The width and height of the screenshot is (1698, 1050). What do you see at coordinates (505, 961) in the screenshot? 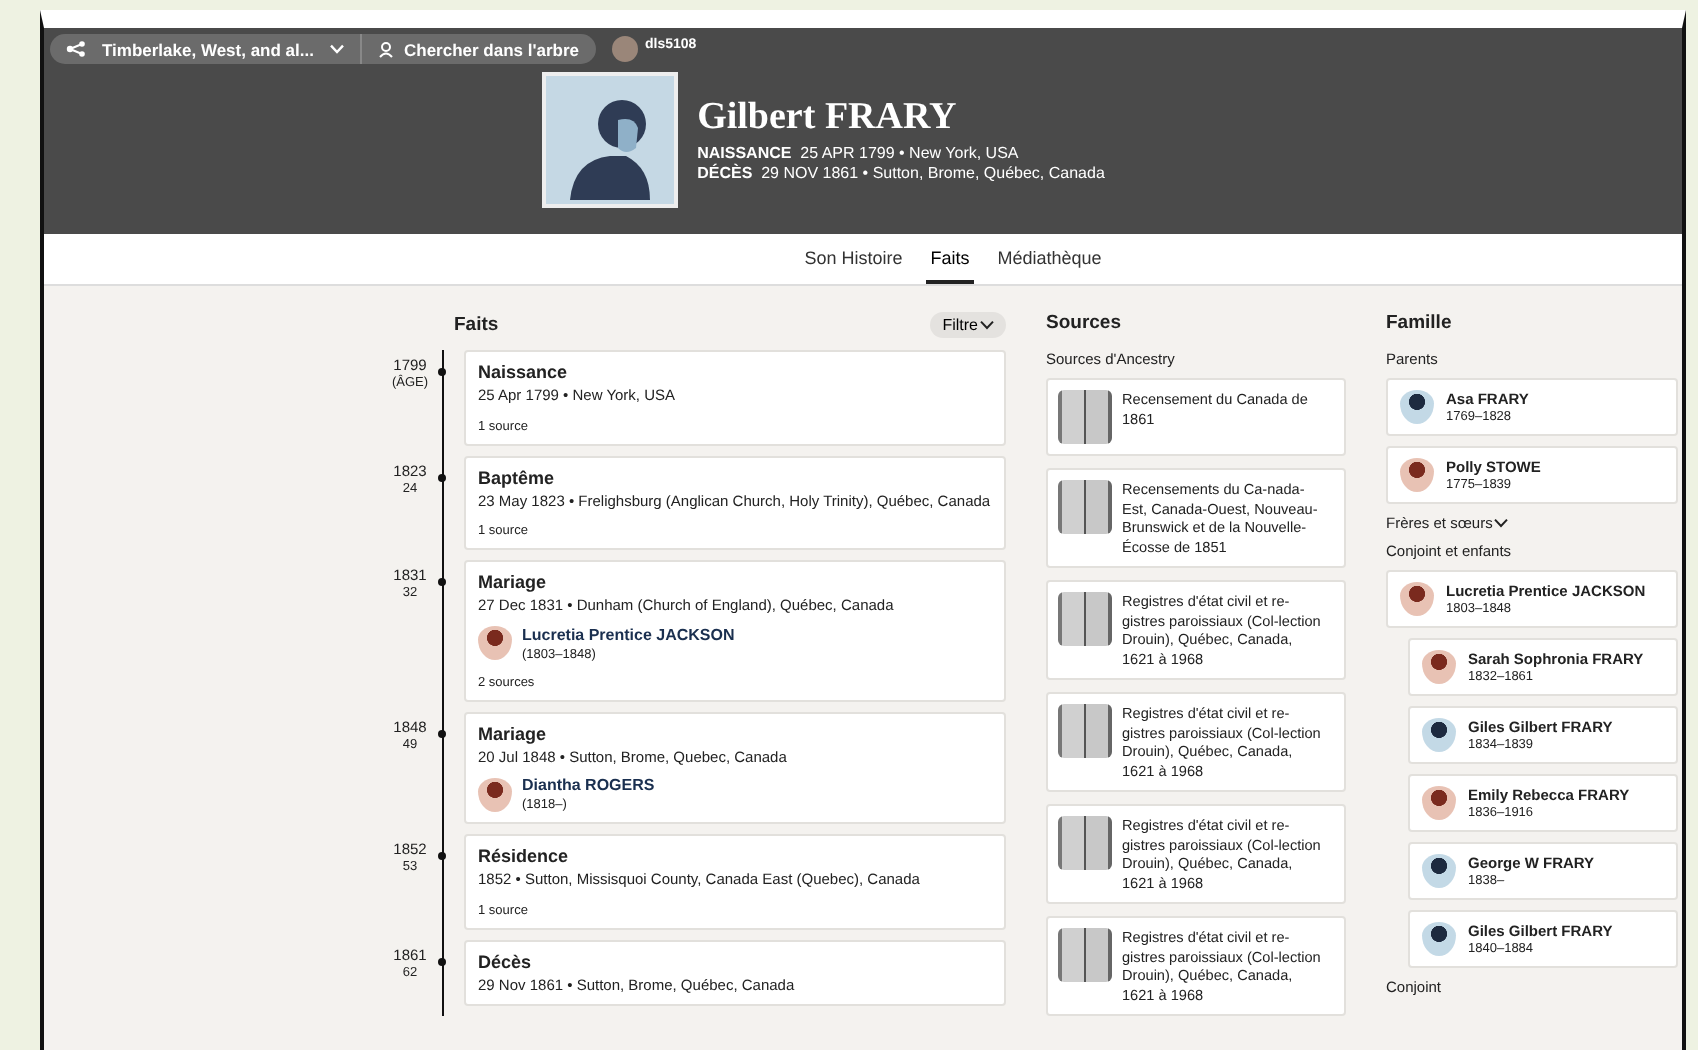
I see `fact-title: Décès` at bounding box center [505, 961].